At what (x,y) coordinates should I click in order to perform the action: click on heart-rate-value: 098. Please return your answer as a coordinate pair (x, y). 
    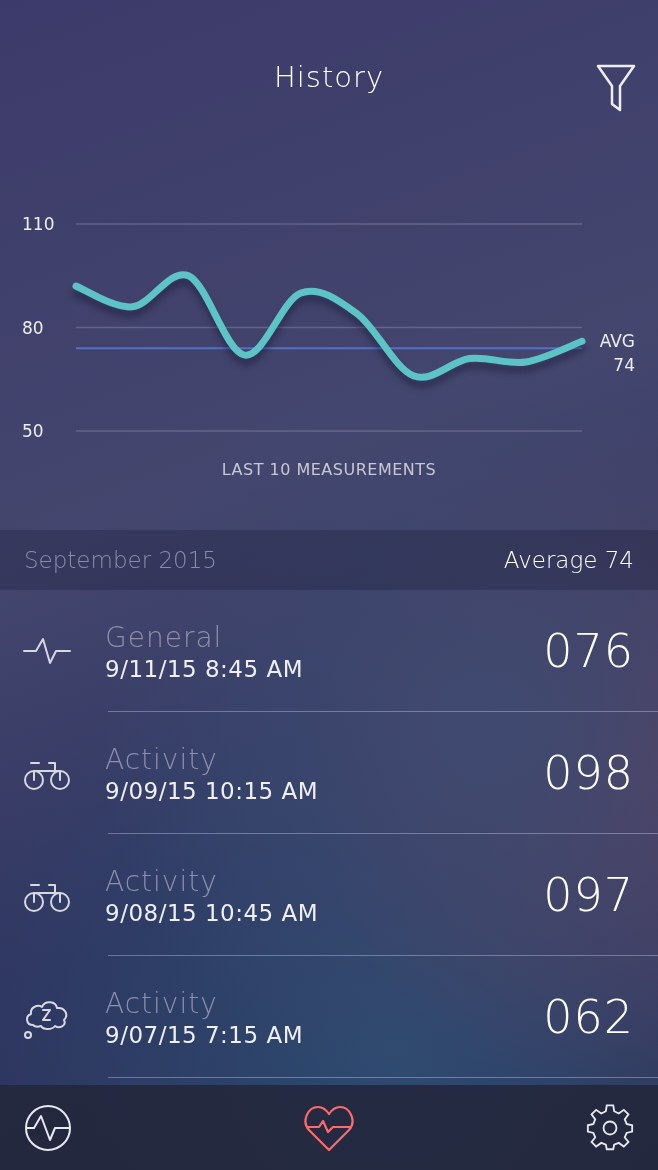
    Looking at the image, I should click on (588, 773).